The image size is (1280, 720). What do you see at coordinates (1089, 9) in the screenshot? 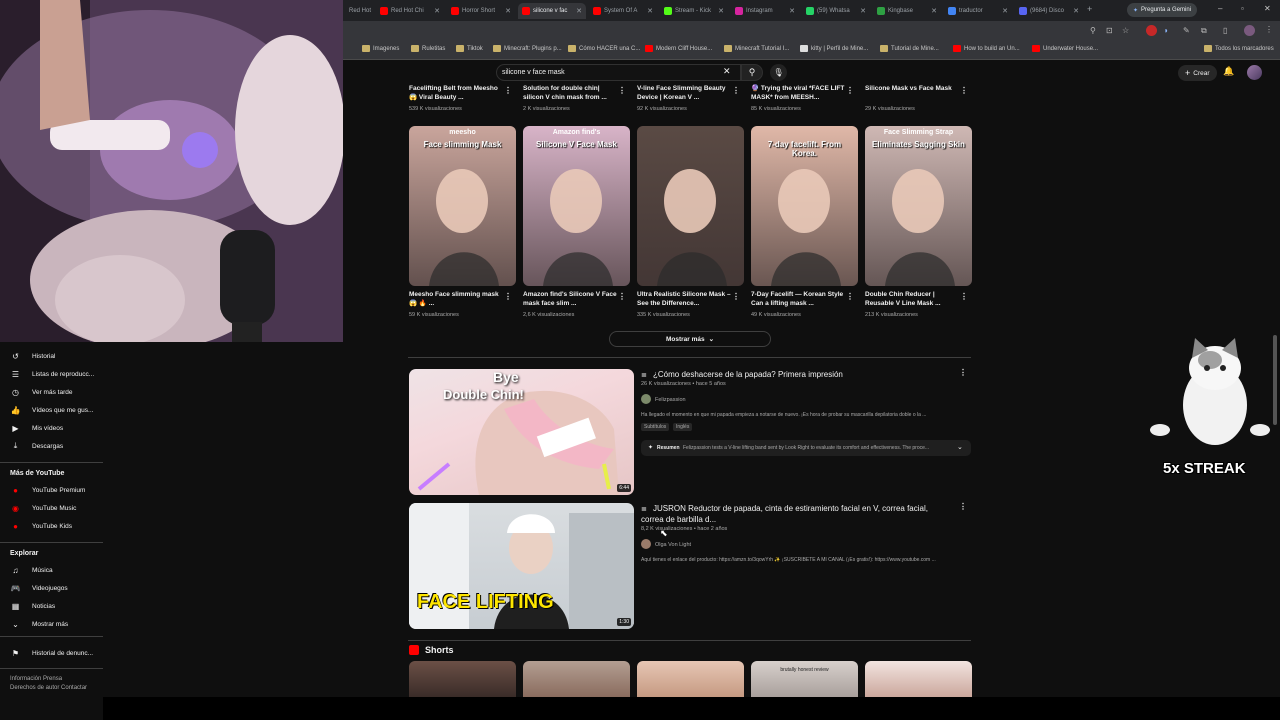
I see `new-tab-button: +` at bounding box center [1089, 9].